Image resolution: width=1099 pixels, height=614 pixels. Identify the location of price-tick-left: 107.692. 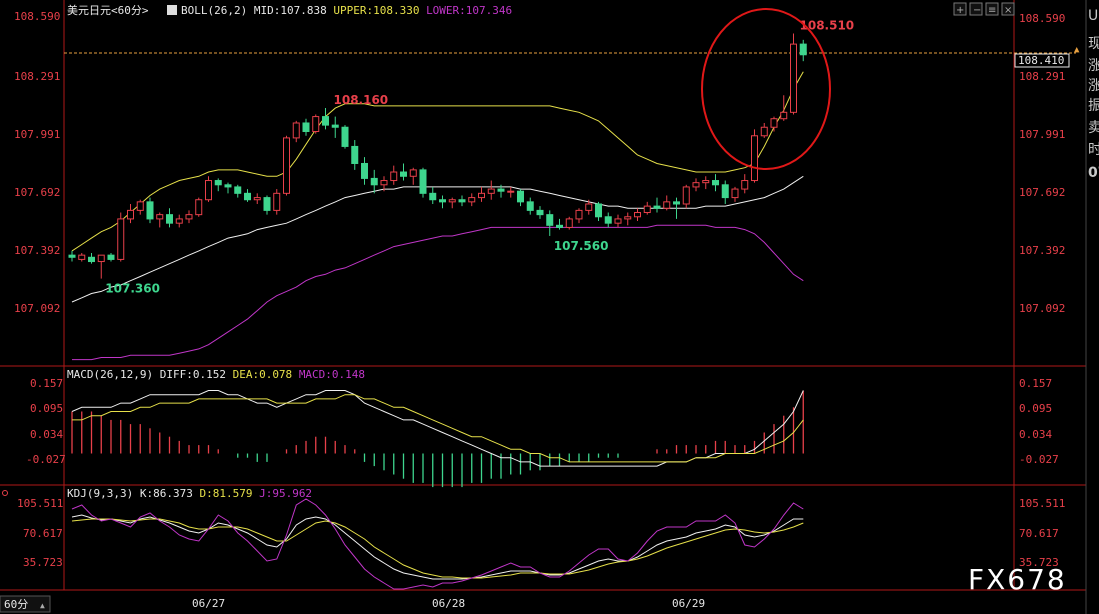
(37, 192).